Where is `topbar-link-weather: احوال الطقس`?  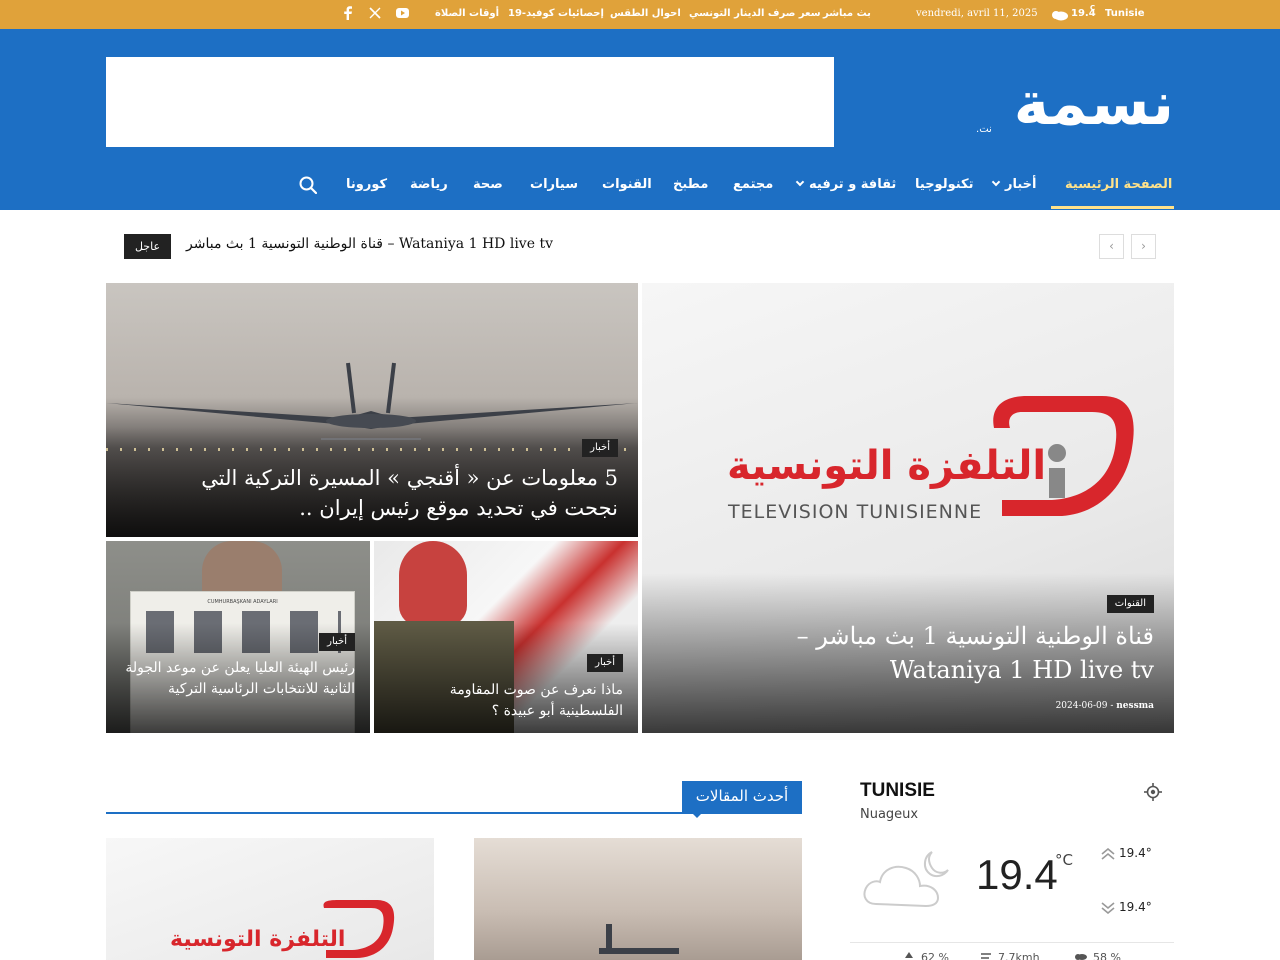
topbar-link-weather: احوال الطقس is located at coordinates (645, 13).